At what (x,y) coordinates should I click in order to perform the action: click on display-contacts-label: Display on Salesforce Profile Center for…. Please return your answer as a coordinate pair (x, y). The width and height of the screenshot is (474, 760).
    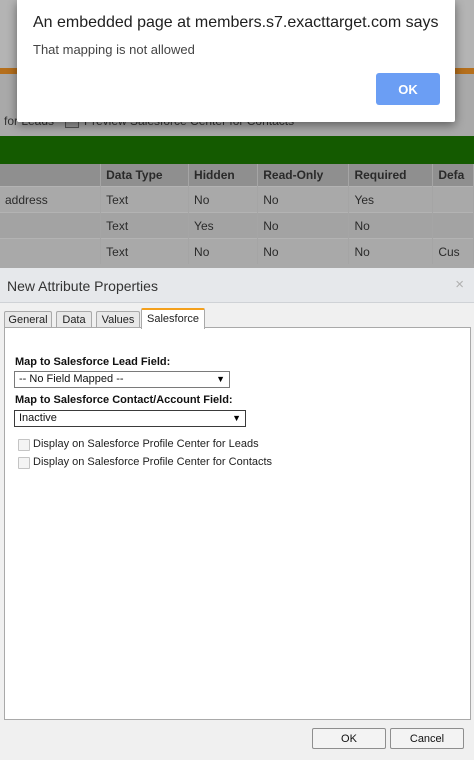
    Looking at the image, I should click on (153, 462).